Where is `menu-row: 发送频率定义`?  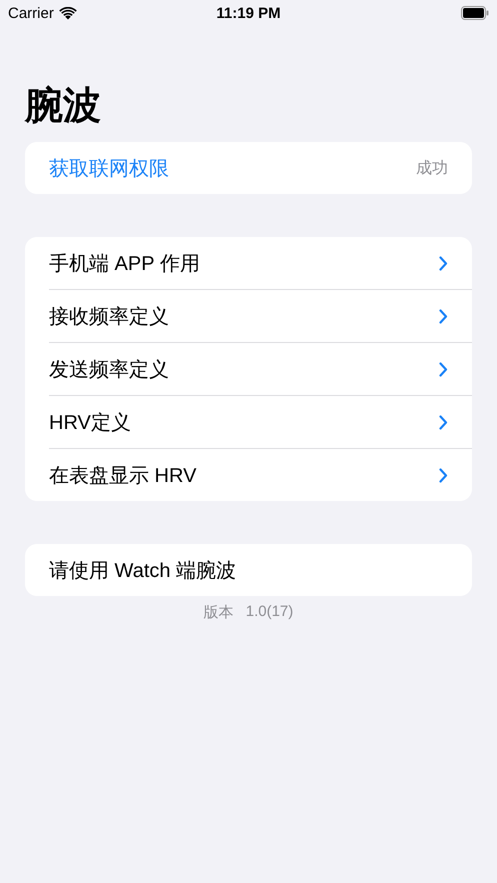
menu-row: 发送频率定义 is located at coordinates (260, 368).